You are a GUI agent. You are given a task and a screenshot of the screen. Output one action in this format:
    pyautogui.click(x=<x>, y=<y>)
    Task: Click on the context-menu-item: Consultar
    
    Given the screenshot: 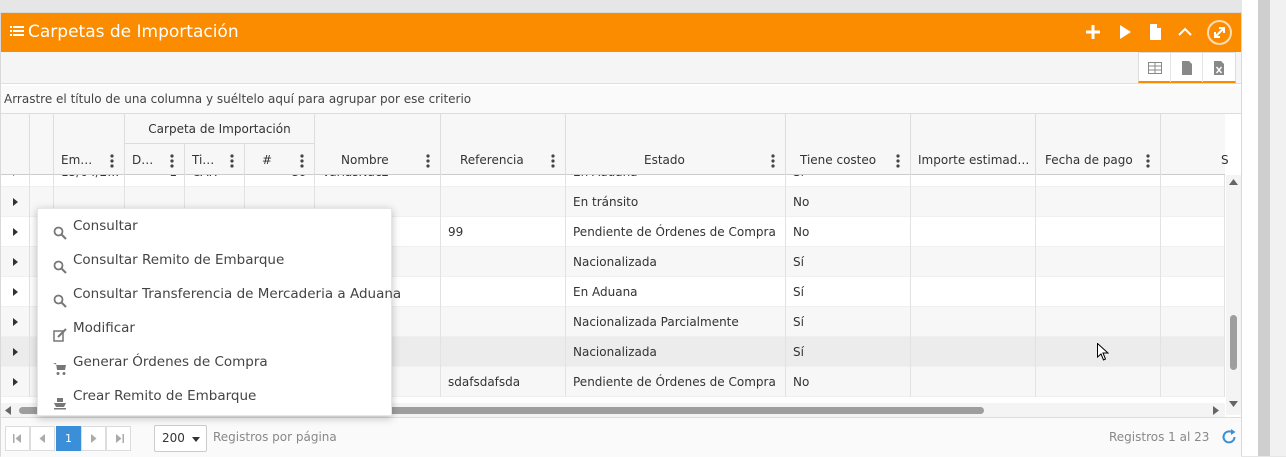 What is the action you would take?
    pyautogui.click(x=215, y=226)
    